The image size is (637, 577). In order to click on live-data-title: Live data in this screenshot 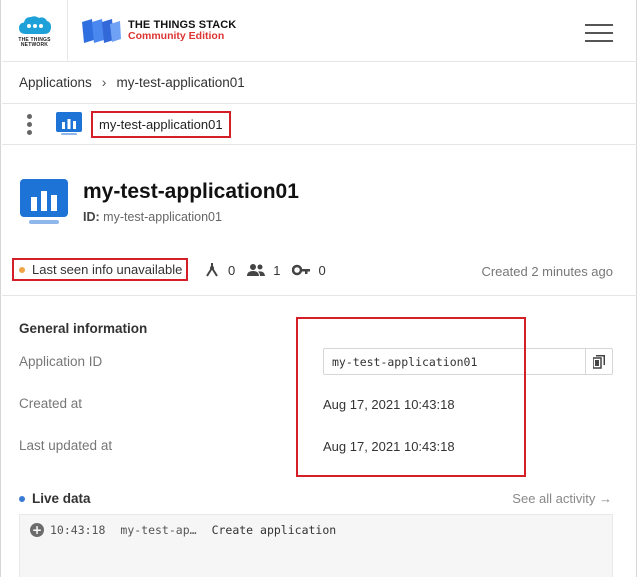, I will do `click(55, 498)`.